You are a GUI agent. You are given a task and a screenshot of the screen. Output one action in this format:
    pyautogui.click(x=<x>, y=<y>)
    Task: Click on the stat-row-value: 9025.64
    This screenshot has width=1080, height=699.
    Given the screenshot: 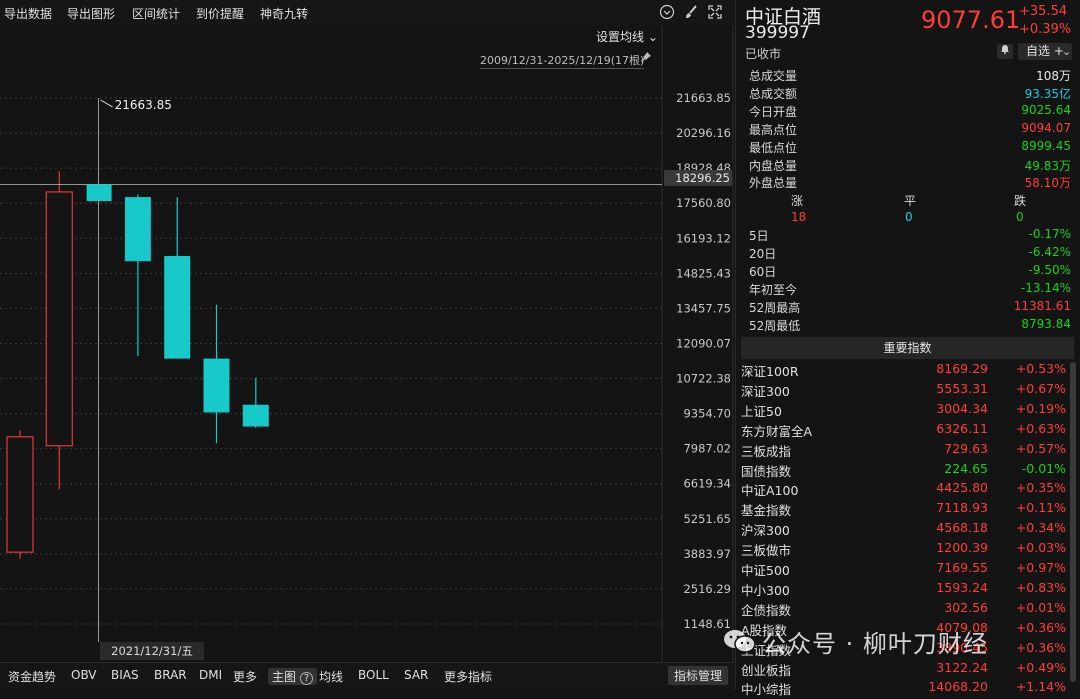 What is the action you would take?
    pyautogui.click(x=1046, y=109)
    